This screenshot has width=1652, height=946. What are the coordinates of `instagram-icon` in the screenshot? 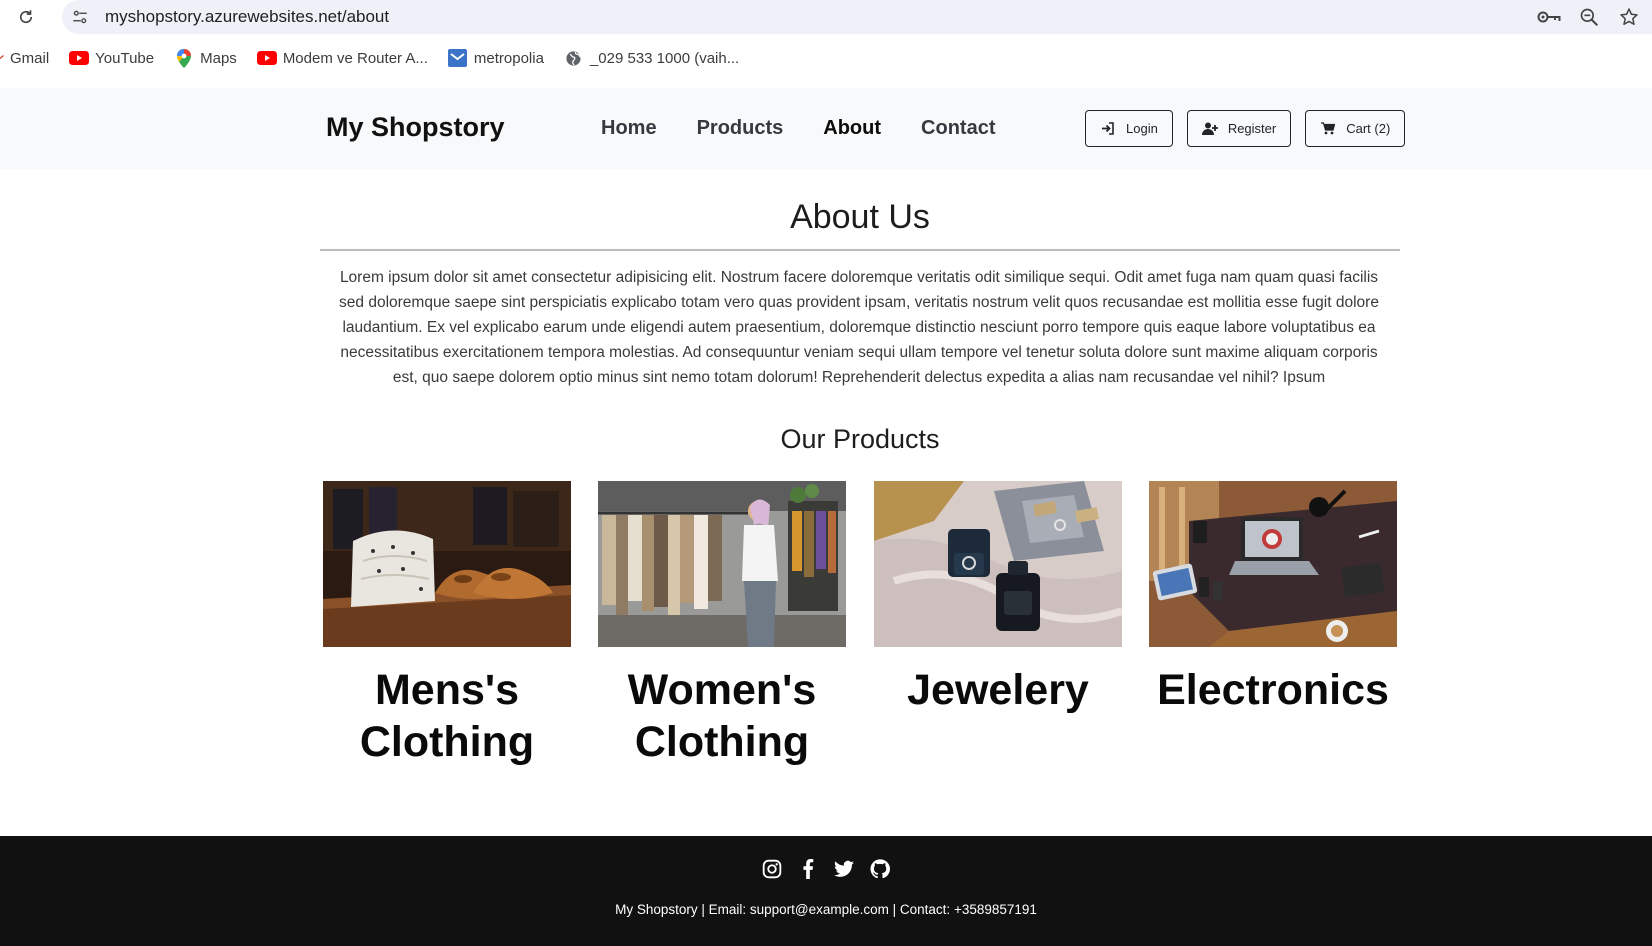 It's located at (772, 869).